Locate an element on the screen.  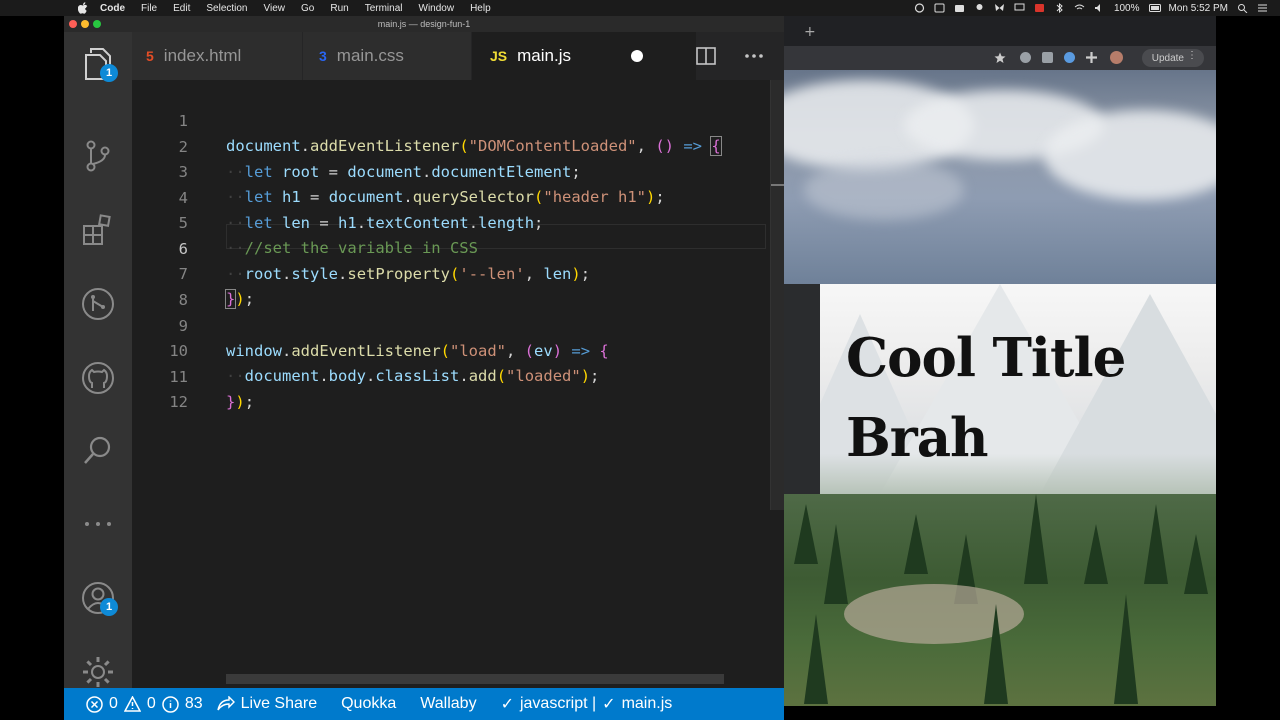
code-line: 11 }); is located at coordinates (452, 375).